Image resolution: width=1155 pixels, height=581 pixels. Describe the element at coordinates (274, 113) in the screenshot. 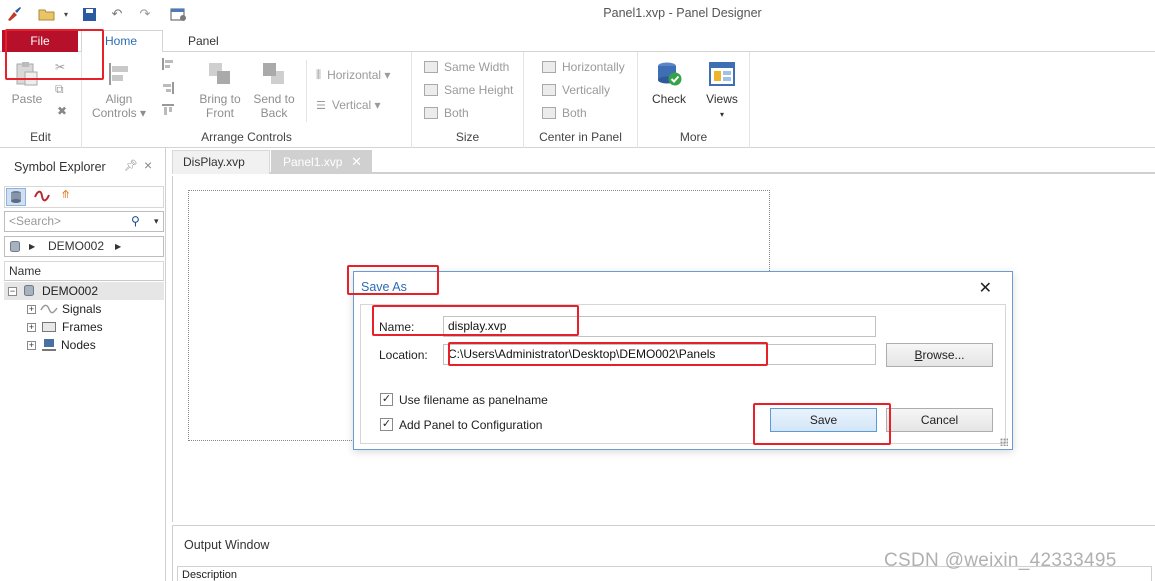

I see `send-label-2: Back` at that location.